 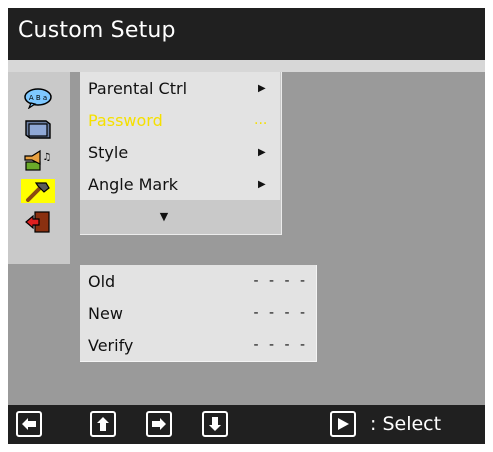 I want to click on hammer-preference-icon, so click(x=38, y=191).